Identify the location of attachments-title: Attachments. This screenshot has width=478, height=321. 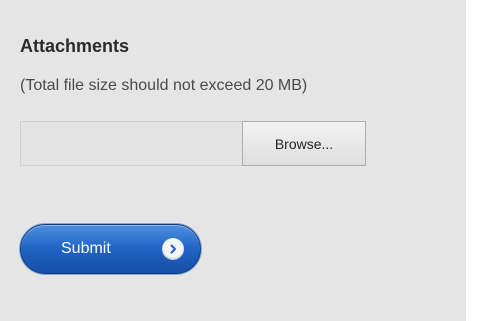
(75, 46).